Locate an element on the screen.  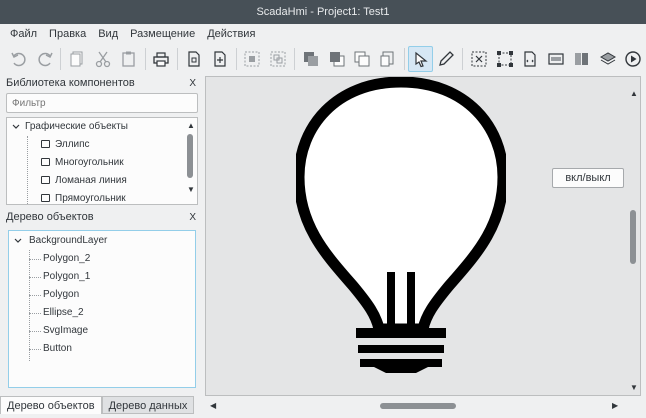
resize-icon is located at coordinates (504, 59).